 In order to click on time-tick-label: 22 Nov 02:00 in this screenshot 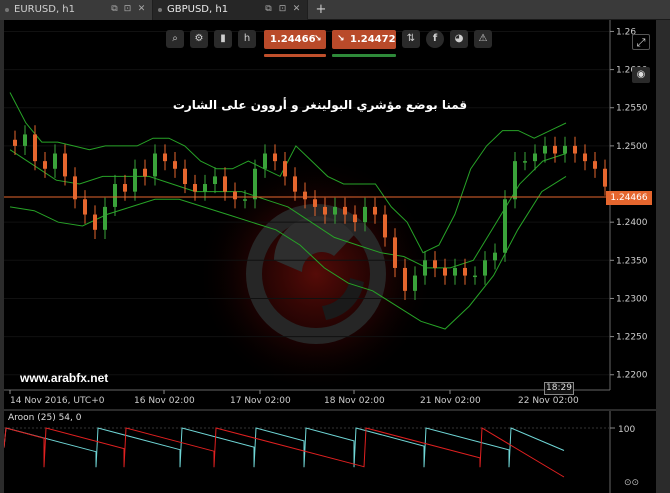, I will do `click(548, 401)`.